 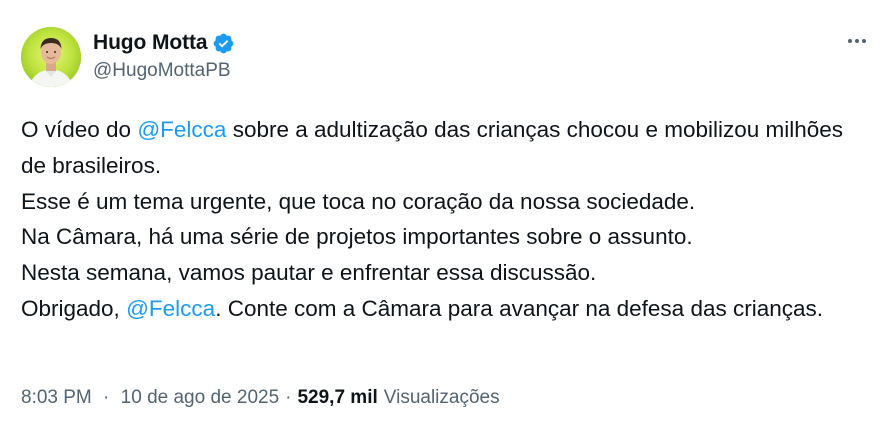 I want to click on more-horizontal-icon, so click(x=850, y=41).